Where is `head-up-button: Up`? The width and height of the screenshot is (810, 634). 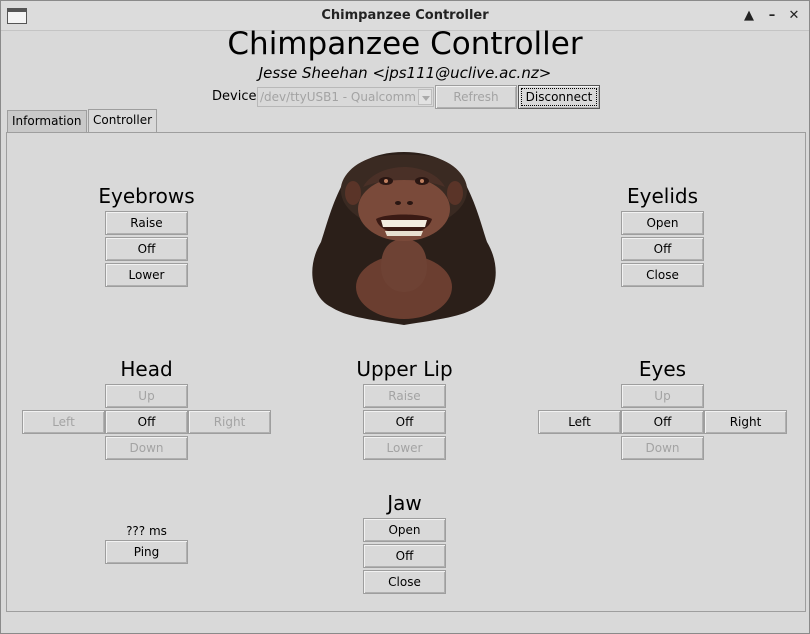 head-up-button: Up is located at coordinates (146, 396).